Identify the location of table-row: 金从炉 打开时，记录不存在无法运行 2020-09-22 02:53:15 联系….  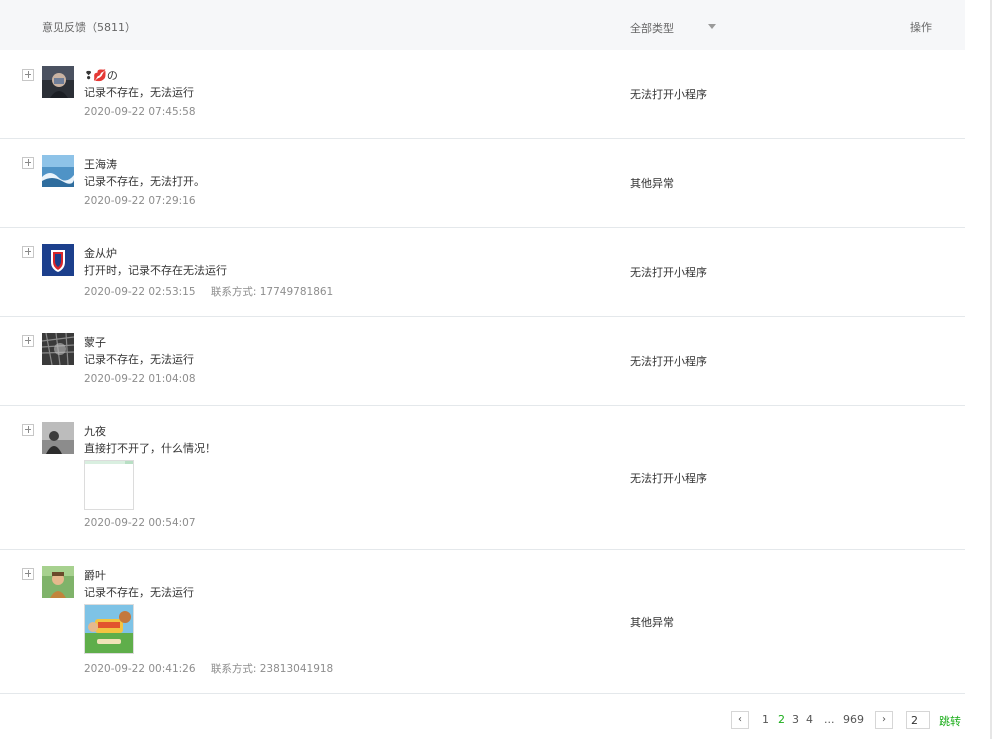
(482, 272).